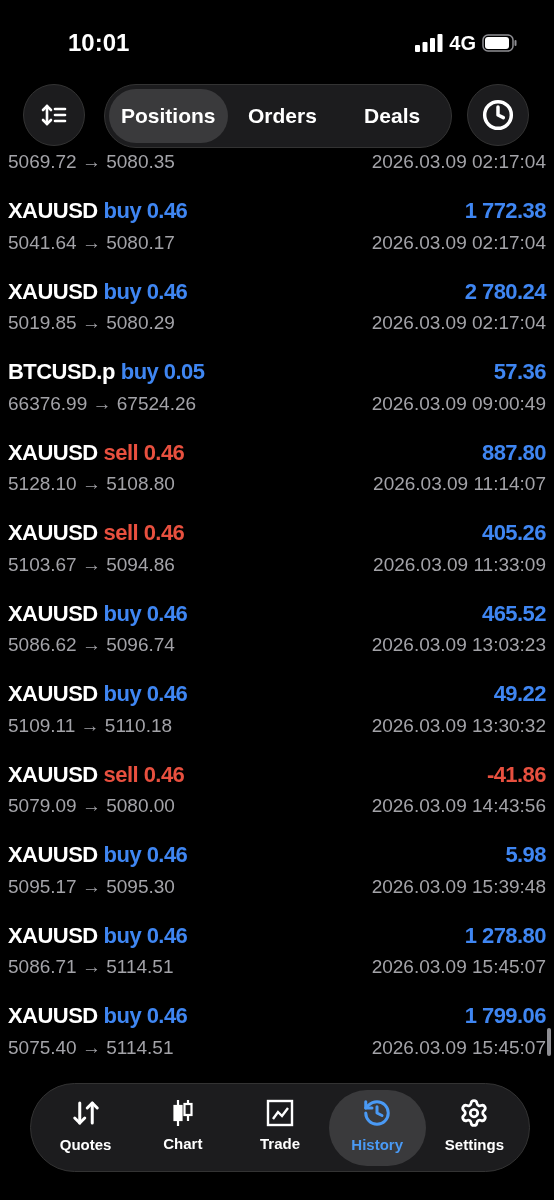 The width and height of the screenshot is (554, 1200). I want to click on tab-bar-item: Trade, so click(280, 1127).